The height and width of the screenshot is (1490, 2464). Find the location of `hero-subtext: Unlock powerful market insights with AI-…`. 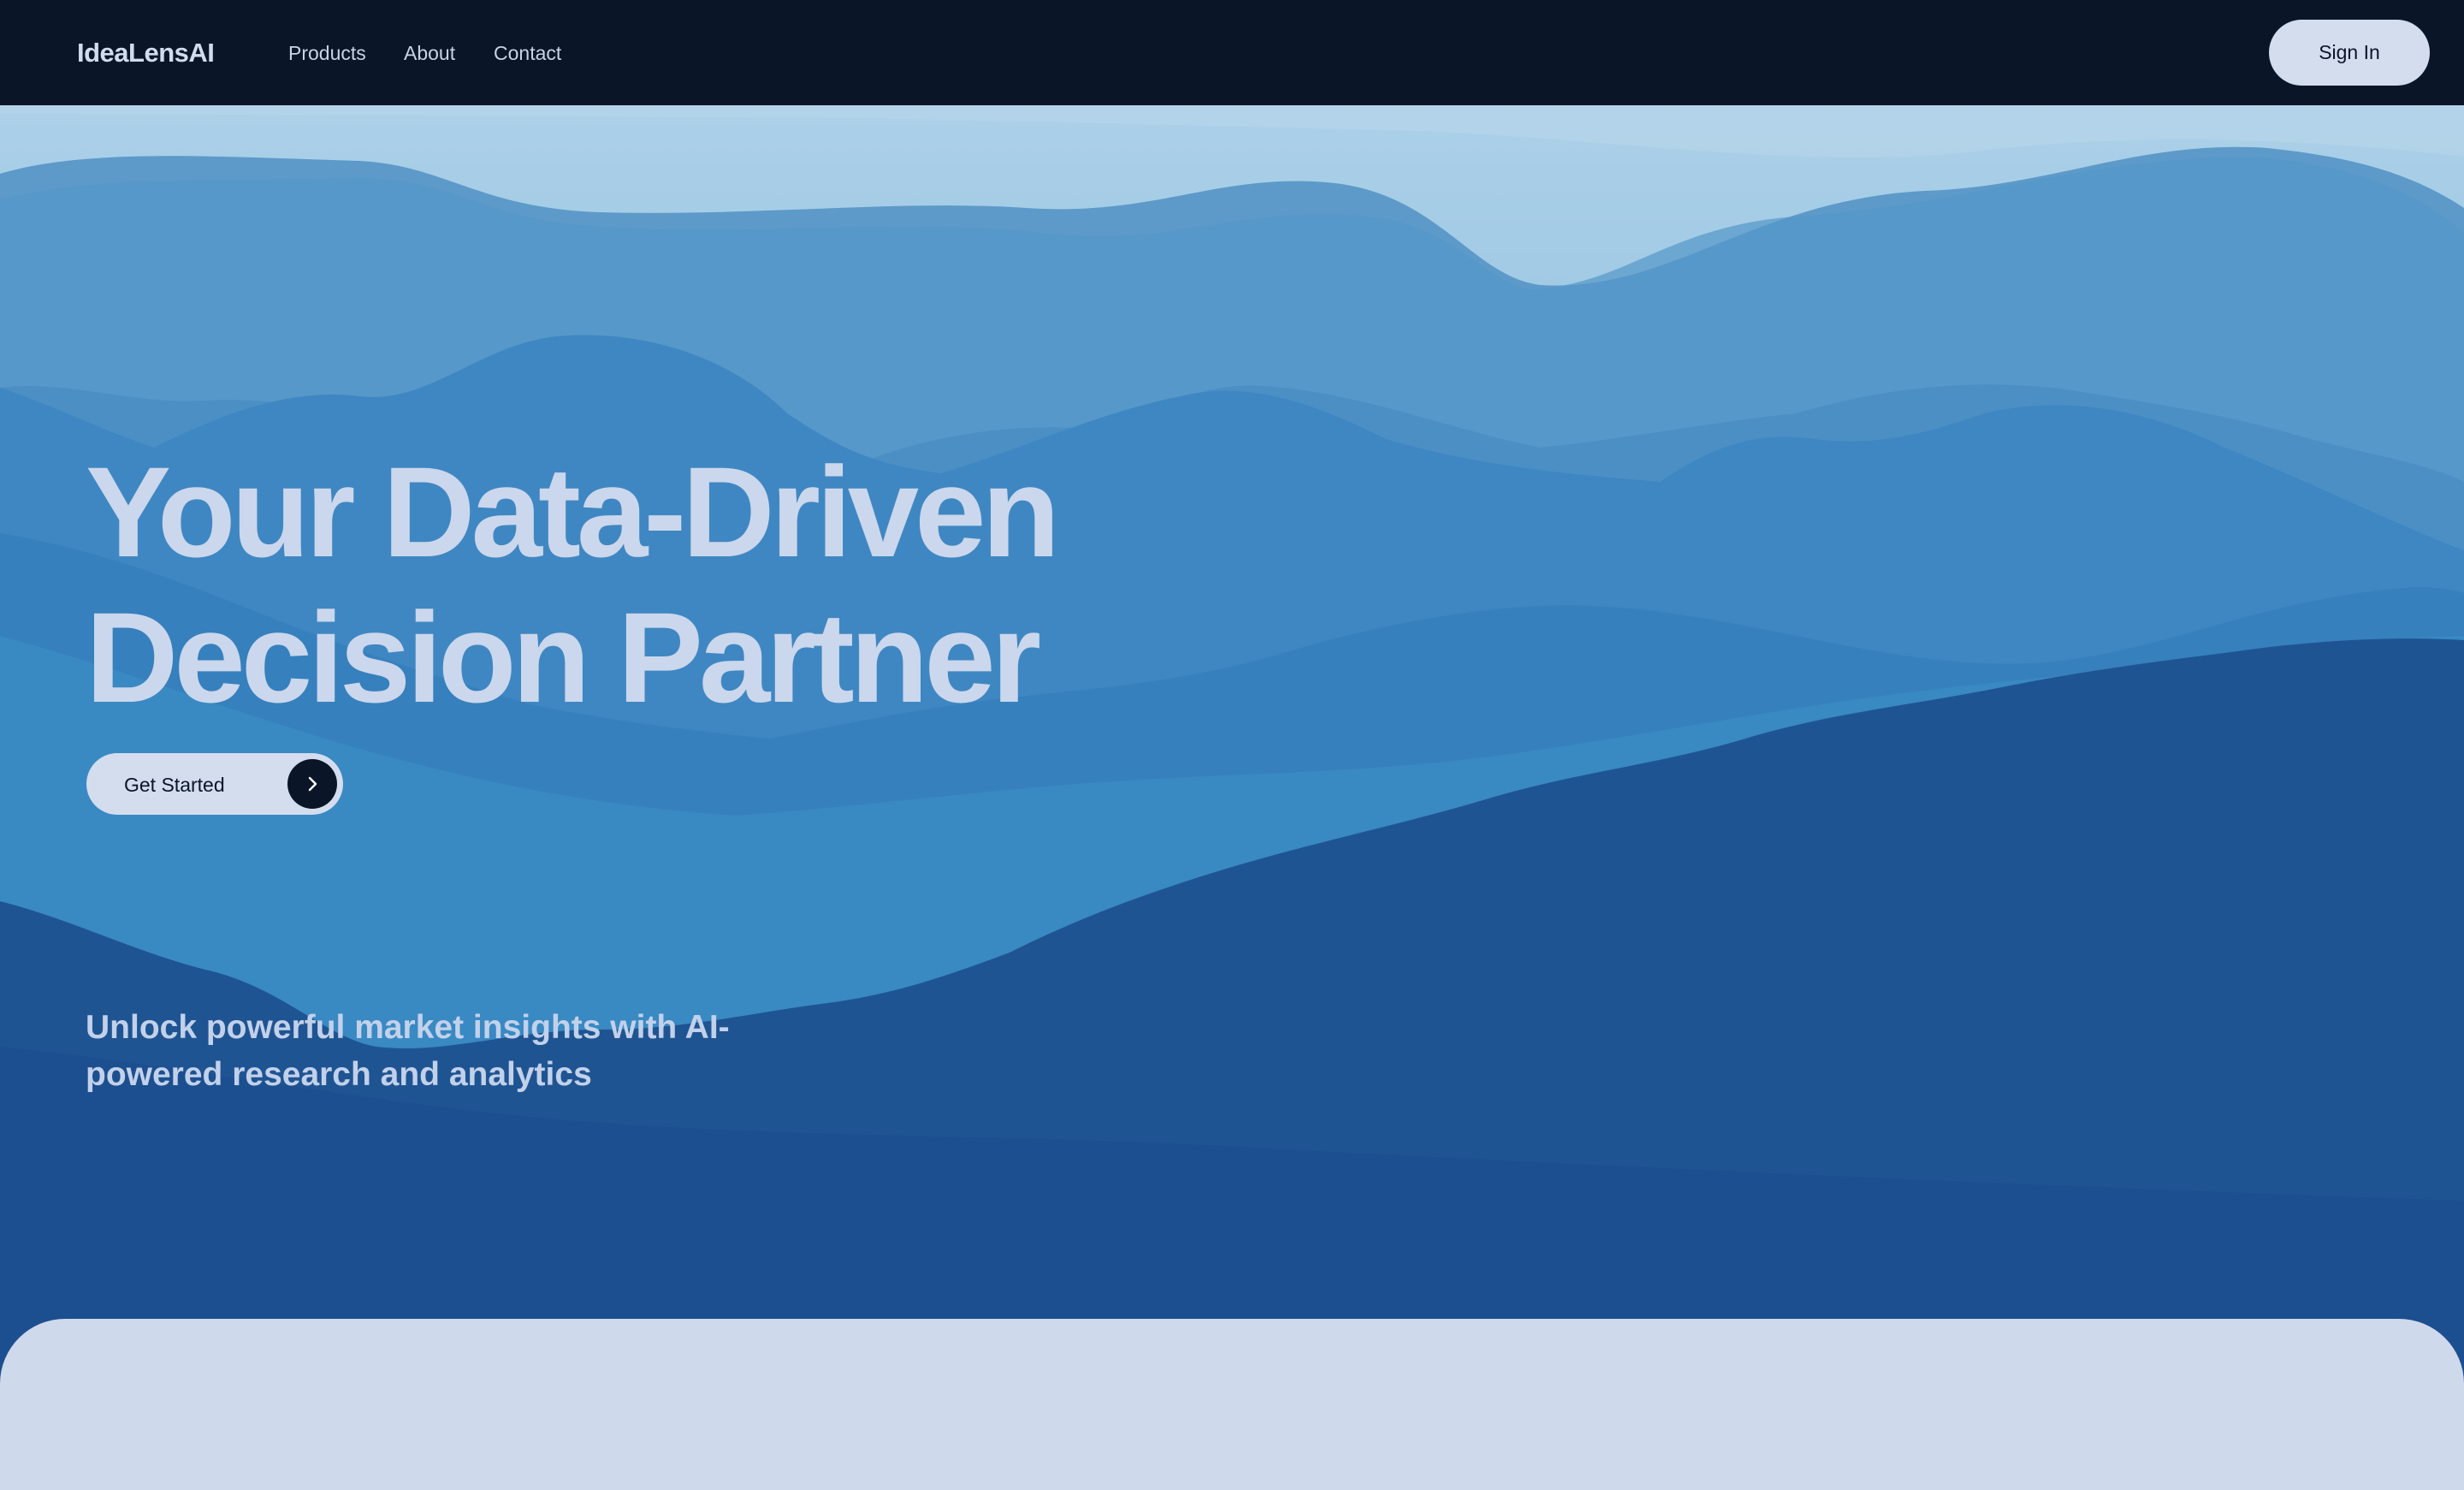

hero-subtext: Unlock powerful market insights with AI-… is located at coordinates (408, 1051).